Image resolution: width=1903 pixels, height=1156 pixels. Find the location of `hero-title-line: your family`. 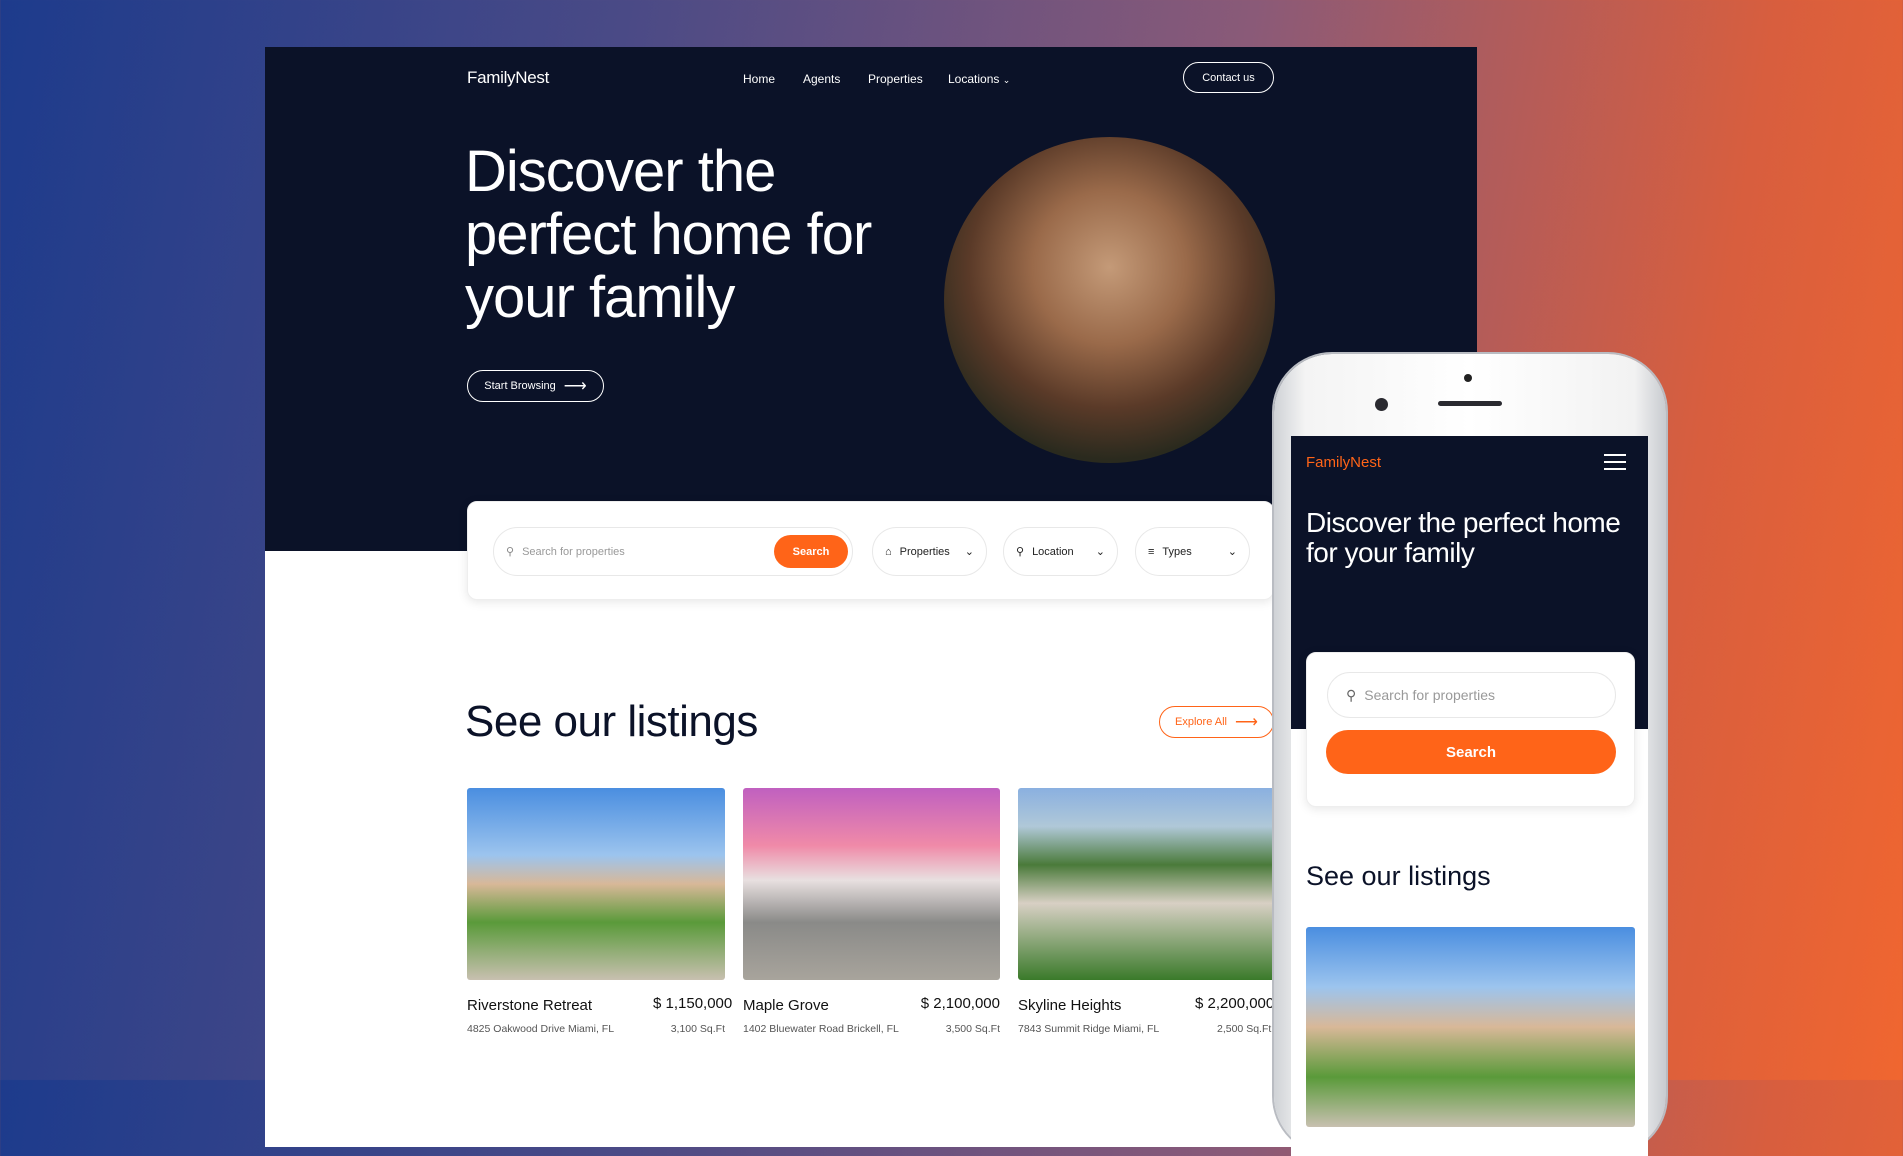

hero-title-line: your family is located at coordinates (600, 297).